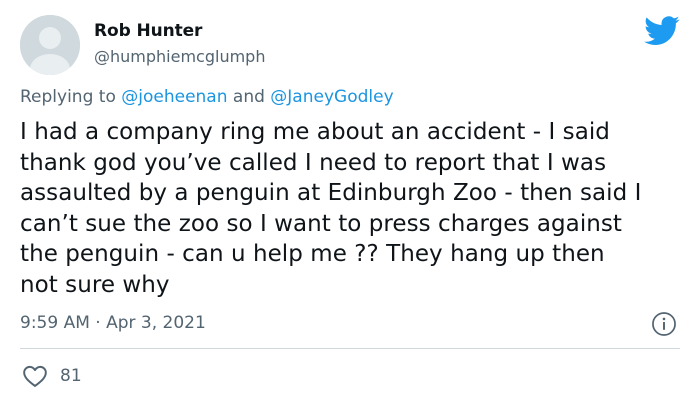 This screenshot has height=402, width=700. What do you see at coordinates (174, 97) in the screenshot?
I see `mention-link-joeheenan: @joeheenan` at bounding box center [174, 97].